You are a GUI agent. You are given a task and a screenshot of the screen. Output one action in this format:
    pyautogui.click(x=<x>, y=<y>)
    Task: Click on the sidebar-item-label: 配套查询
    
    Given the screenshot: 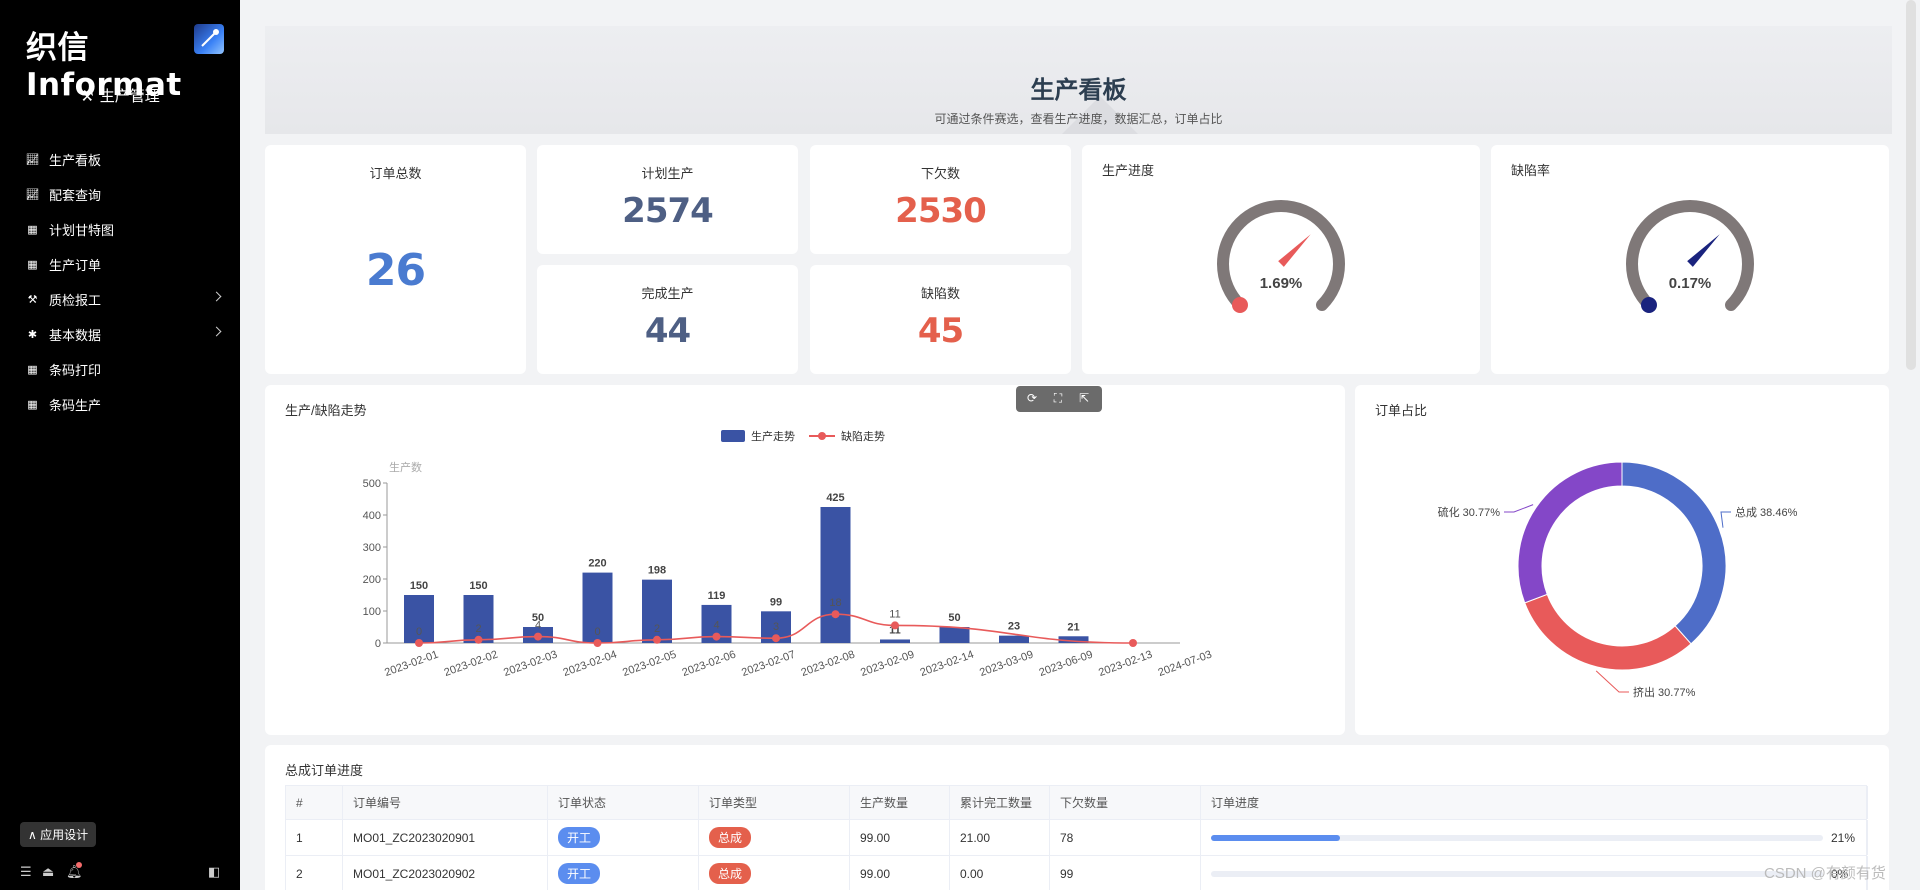 What is the action you would take?
    pyautogui.click(x=75, y=195)
    